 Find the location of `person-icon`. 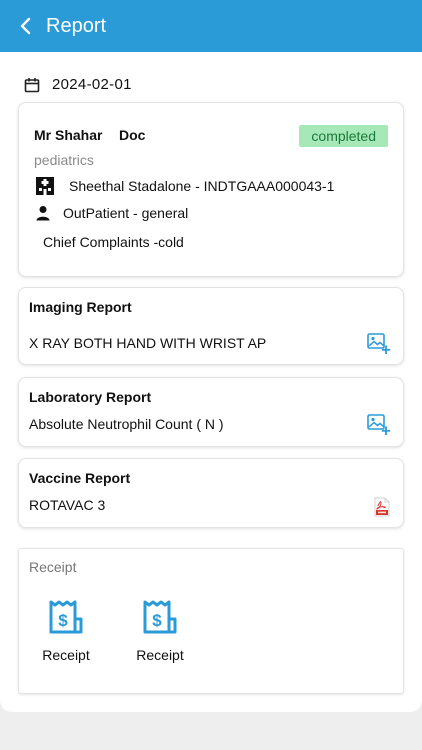

person-icon is located at coordinates (43, 213).